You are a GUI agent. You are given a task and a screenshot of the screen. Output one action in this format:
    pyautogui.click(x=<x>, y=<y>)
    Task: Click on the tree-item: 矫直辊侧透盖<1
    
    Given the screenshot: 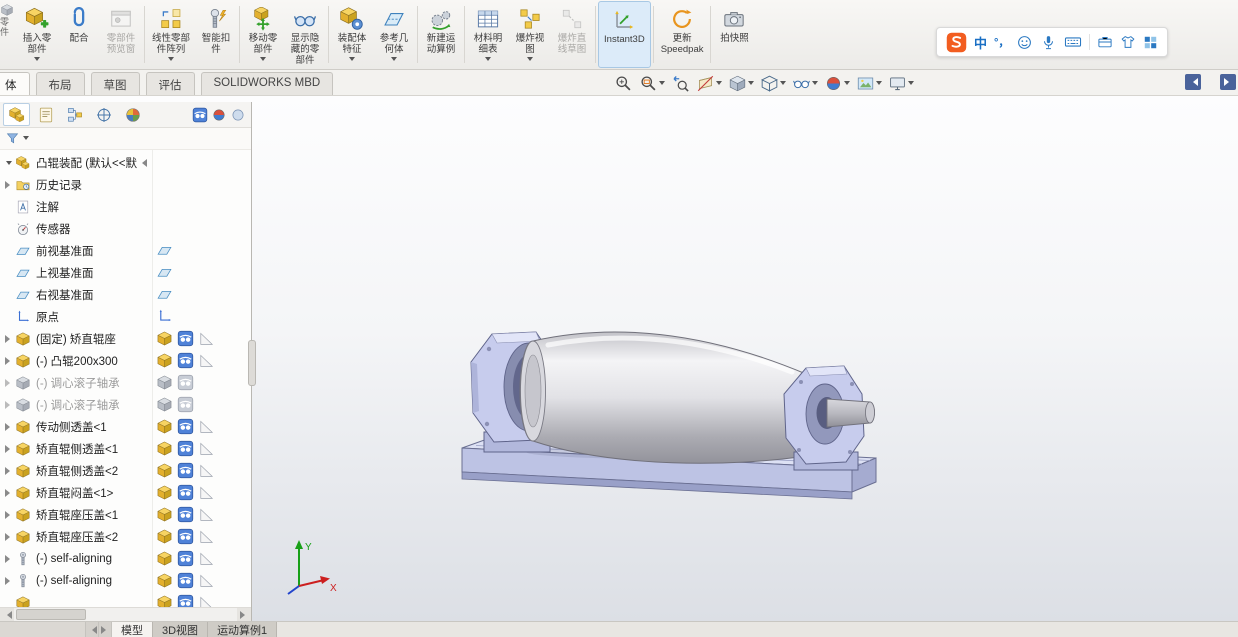 What is the action you would take?
    pyautogui.click(x=125, y=449)
    